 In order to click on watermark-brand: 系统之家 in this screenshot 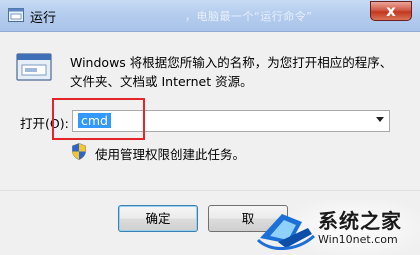, I will do `click(360, 221)`.